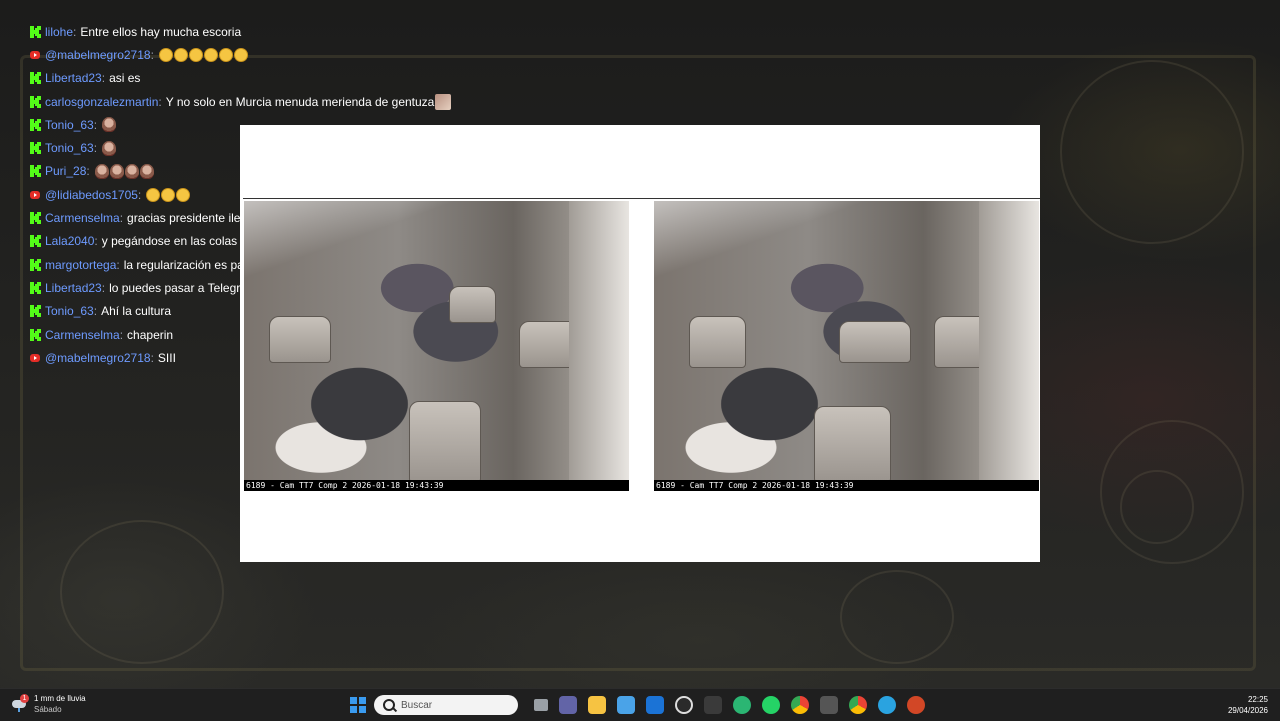 The image size is (1280, 721). Describe the element at coordinates (340, 31) in the screenshot. I see `chat-message: lilohe: Entre ellos hay mucha escoria` at that location.